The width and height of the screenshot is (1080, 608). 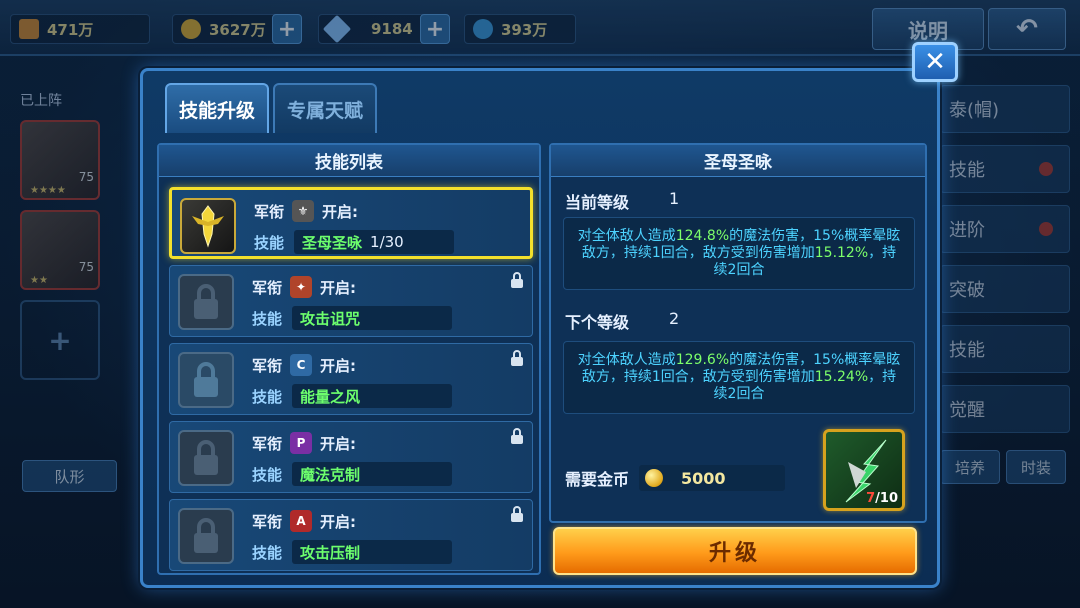 I want to click on skill-level: 1/30, so click(x=387, y=242).